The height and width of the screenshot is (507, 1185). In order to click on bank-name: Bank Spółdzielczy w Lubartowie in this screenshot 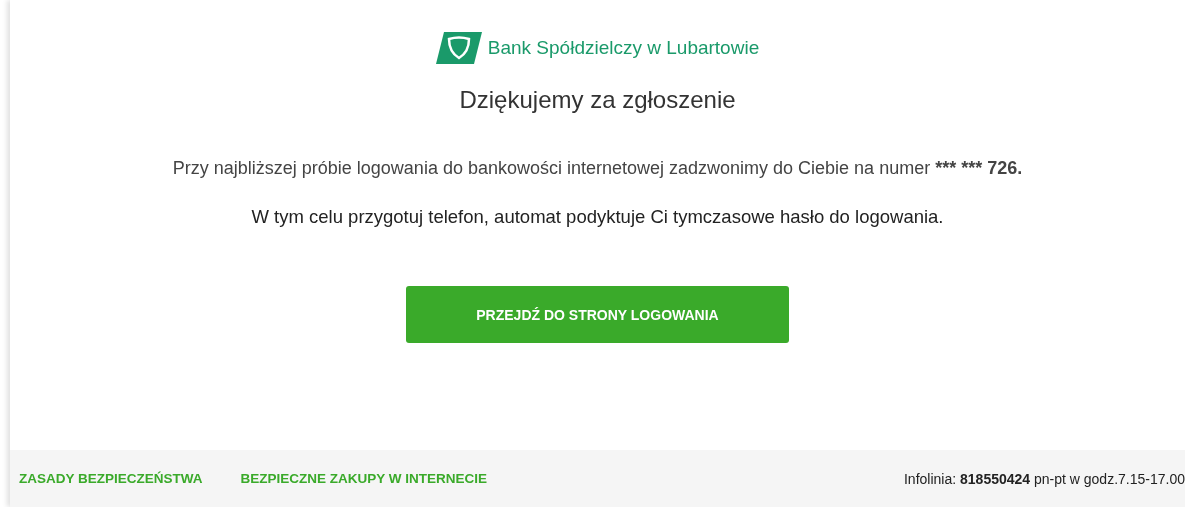, I will do `click(623, 48)`.